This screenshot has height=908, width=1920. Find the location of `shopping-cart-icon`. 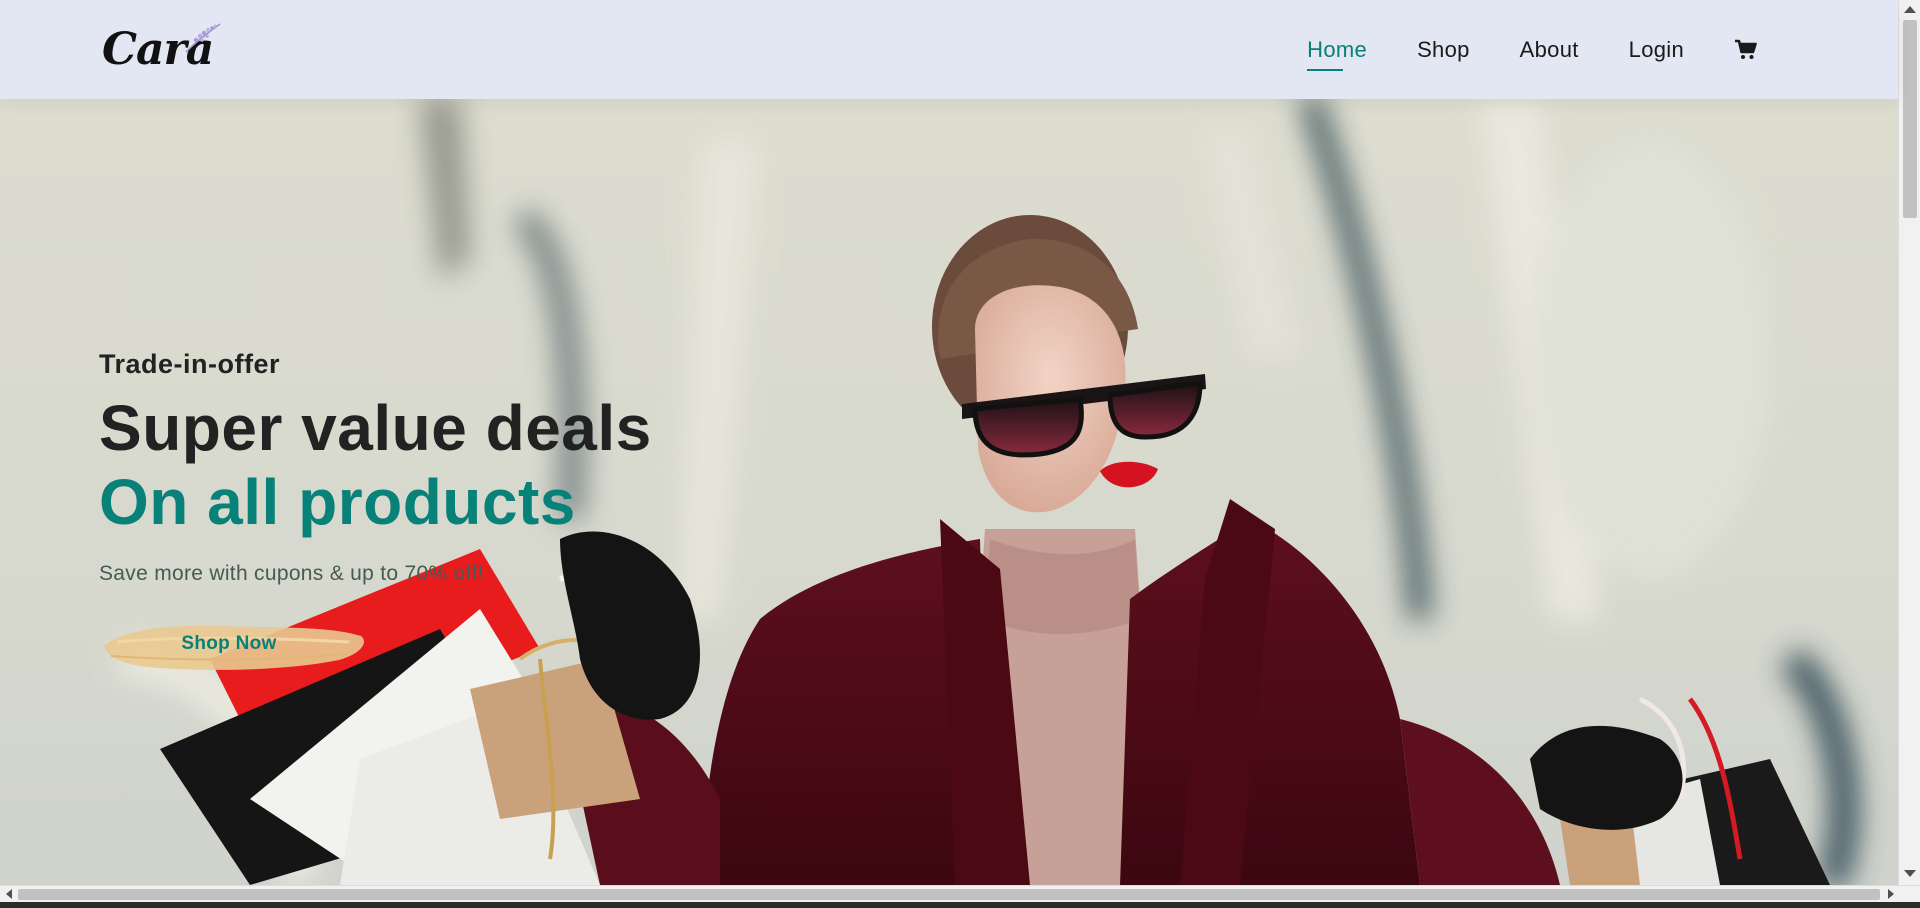

shopping-cart-icon is located at coordinates (1746, 50).